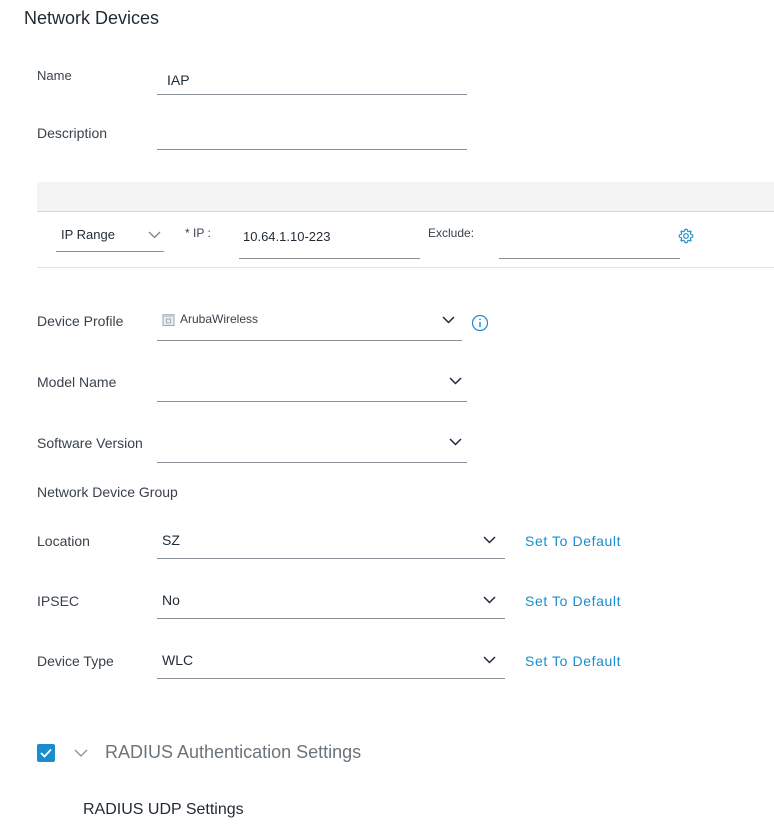  I want to click on checkmark-icon, so click(46, 753).